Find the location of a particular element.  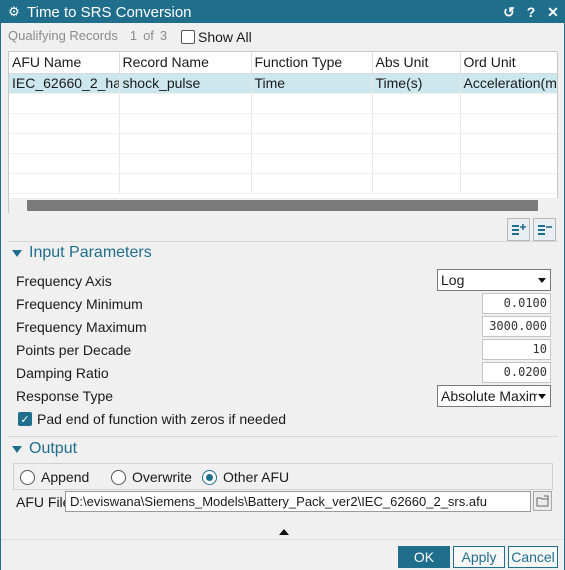

input-parameters-header: Input Parameters is located at coordinates (80, 253).